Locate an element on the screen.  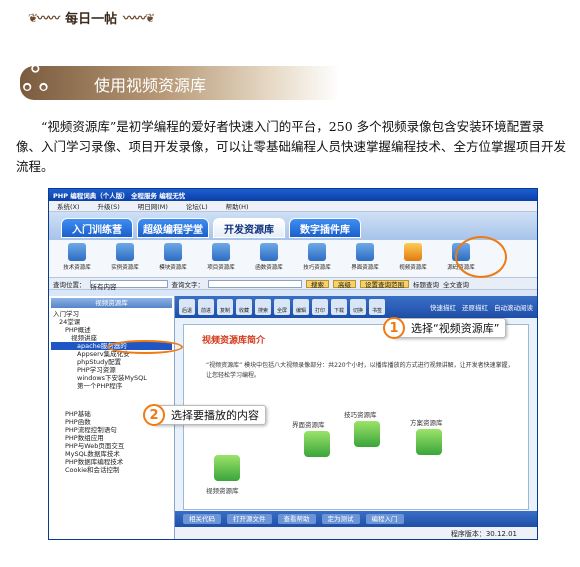
quick-highlight-radio: 快速描红 is located at coordinates (443, 307).